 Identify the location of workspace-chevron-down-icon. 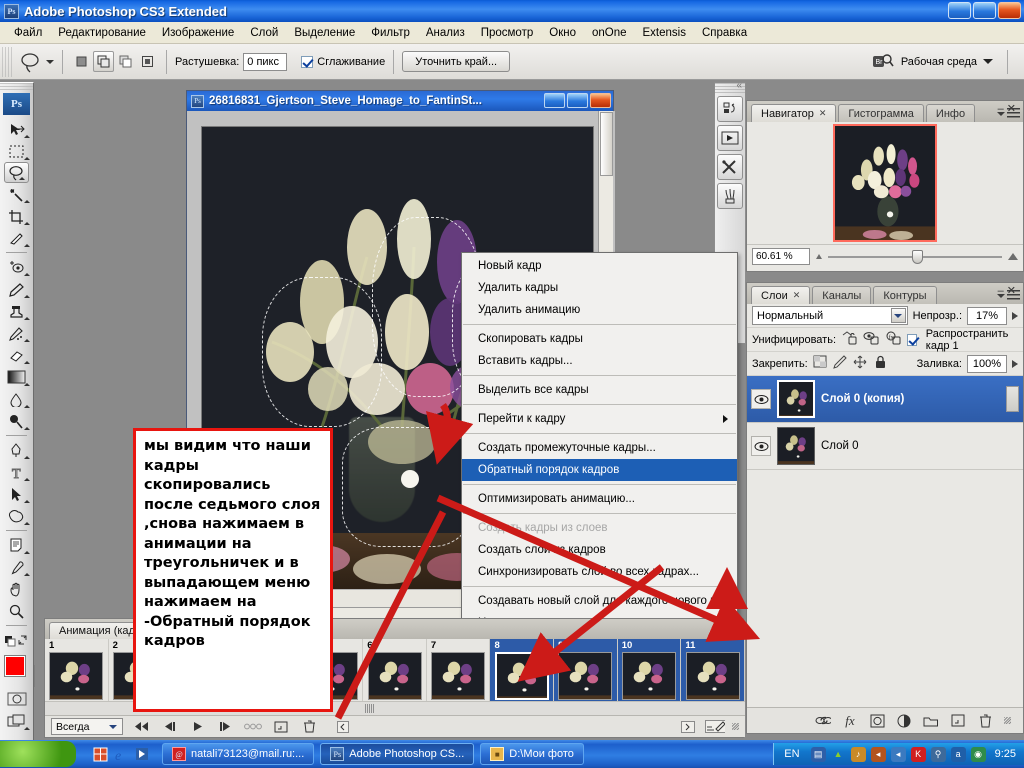
(988, 61).